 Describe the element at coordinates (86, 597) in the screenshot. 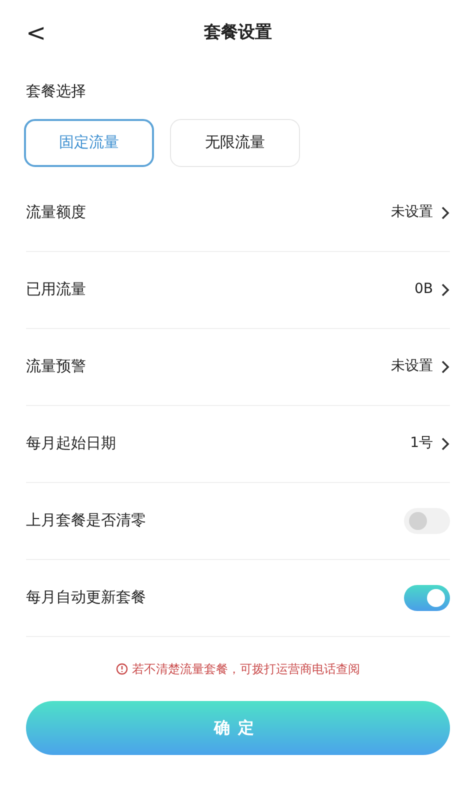

I see `setting-label: 每月自动更新套餐` at that location.